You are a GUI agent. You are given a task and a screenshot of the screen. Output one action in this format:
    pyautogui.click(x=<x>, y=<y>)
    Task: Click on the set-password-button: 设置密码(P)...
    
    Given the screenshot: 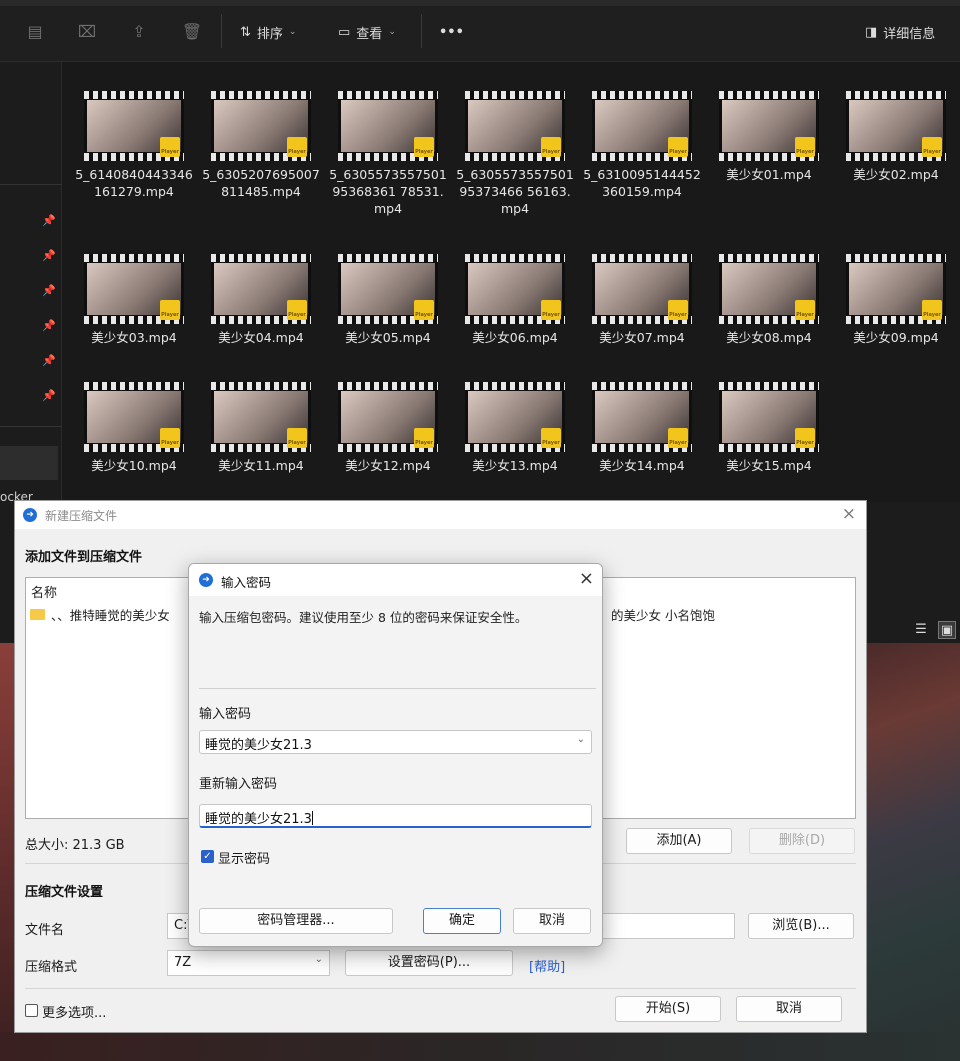 What is the action you would take?
    pyautogui.click(x=429, y=963)
    